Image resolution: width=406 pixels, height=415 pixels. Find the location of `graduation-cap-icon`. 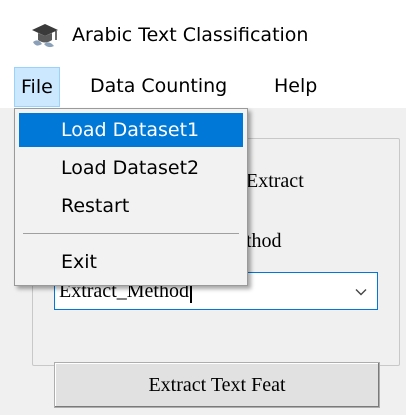

graduation-cap-icon is located at coordinates (45, 36).